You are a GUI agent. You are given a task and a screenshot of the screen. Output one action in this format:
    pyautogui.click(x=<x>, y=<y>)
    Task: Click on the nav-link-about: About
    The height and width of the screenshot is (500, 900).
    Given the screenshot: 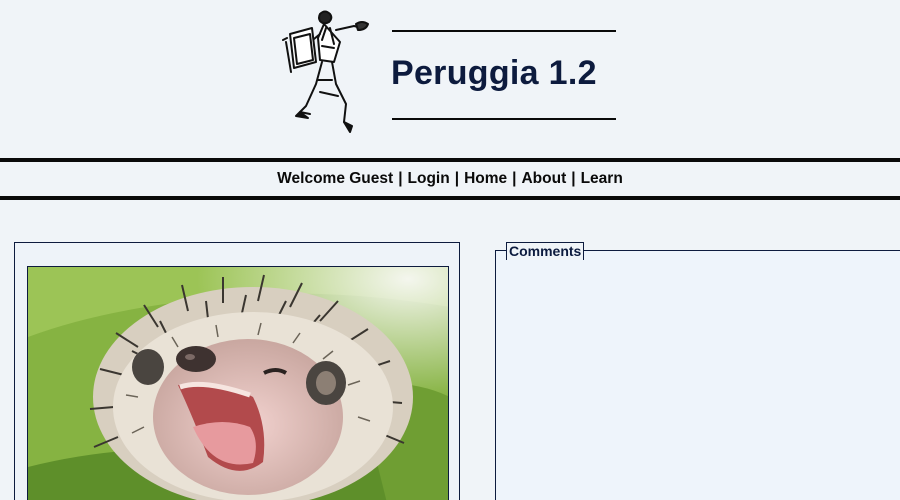 What is the action you would take?
    pyautogui.click(x=543, y=179)
    